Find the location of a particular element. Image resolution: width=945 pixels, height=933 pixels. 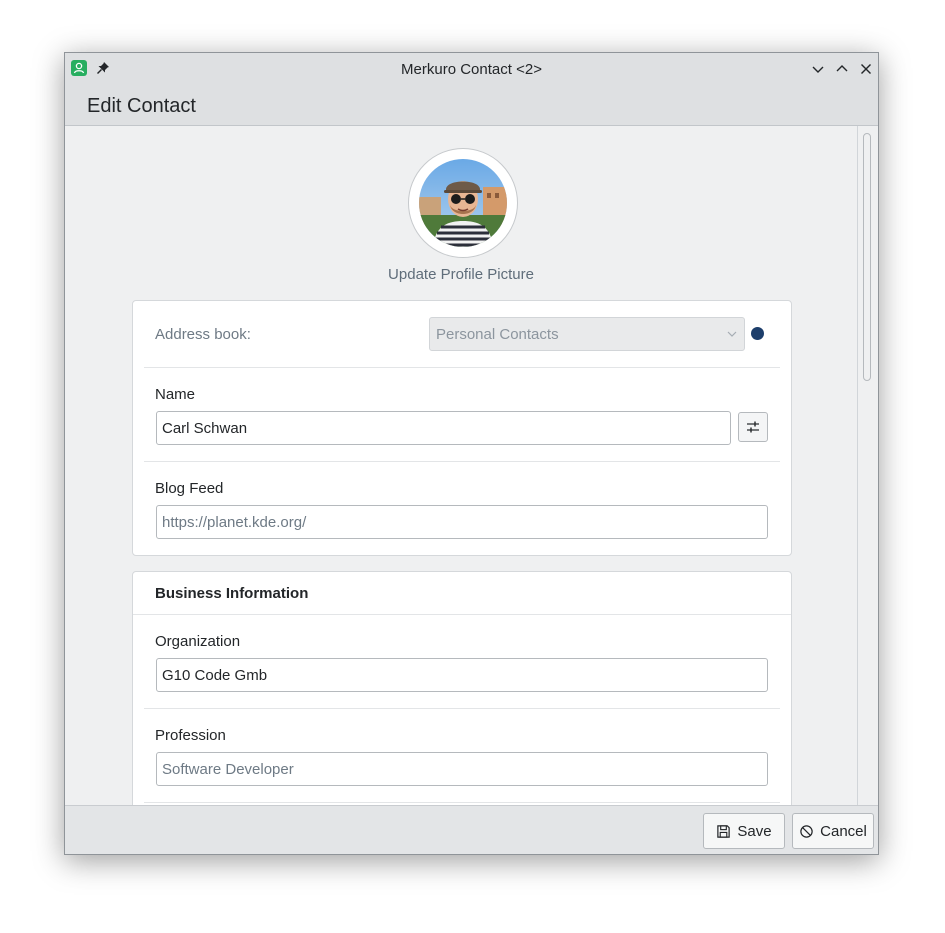

close-button is located at coordinates (866, 69).